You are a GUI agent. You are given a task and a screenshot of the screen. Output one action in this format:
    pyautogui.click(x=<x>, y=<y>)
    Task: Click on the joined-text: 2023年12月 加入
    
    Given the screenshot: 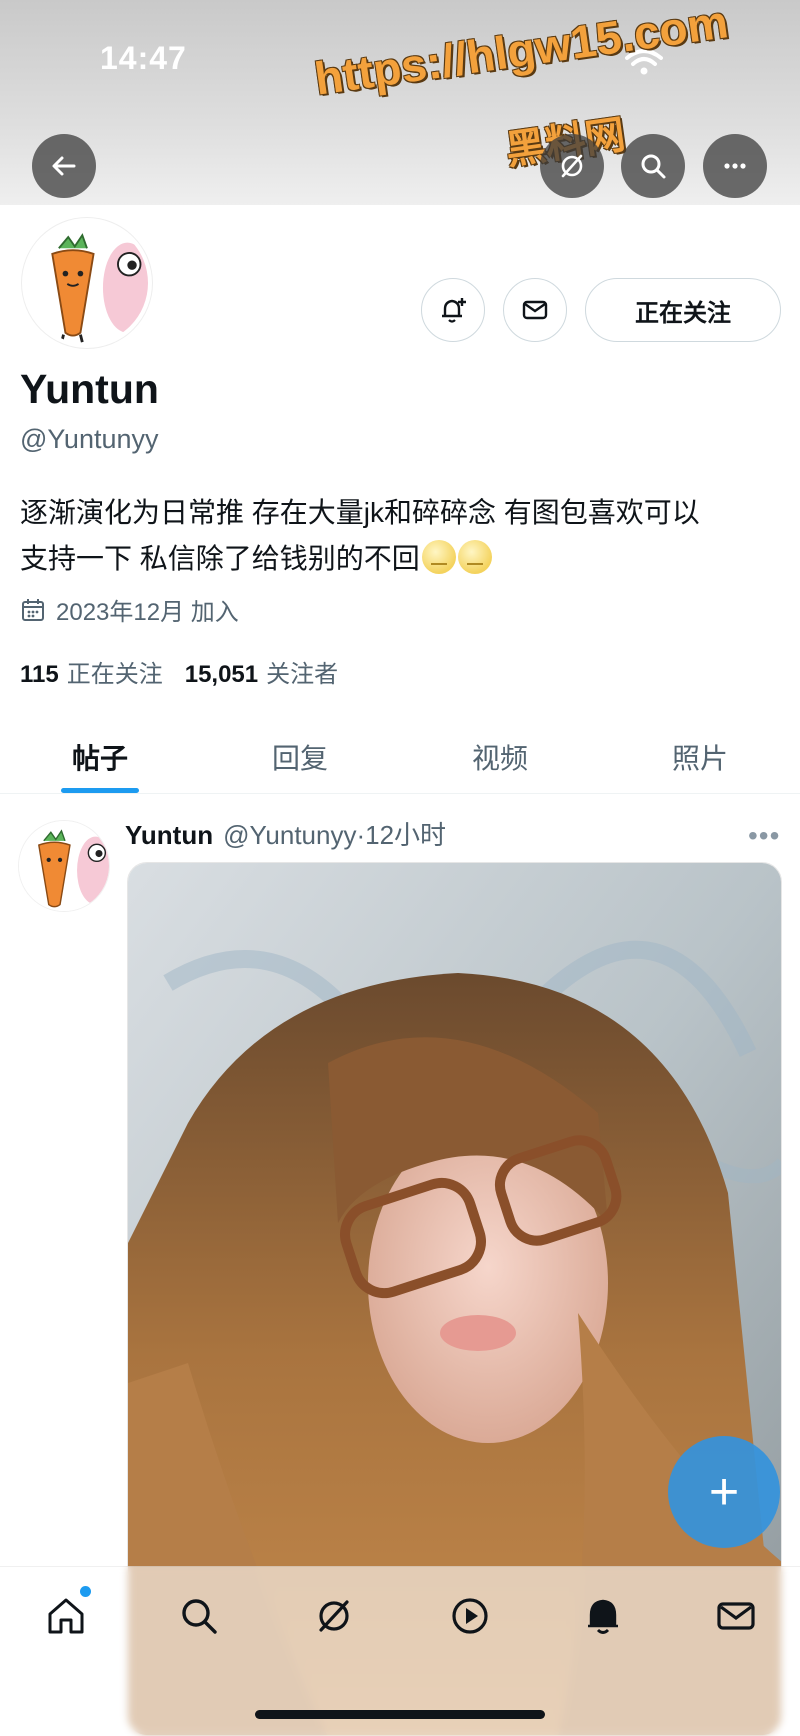 What is the action you would take?
    pyautogui.click(x=147, y=612)
    